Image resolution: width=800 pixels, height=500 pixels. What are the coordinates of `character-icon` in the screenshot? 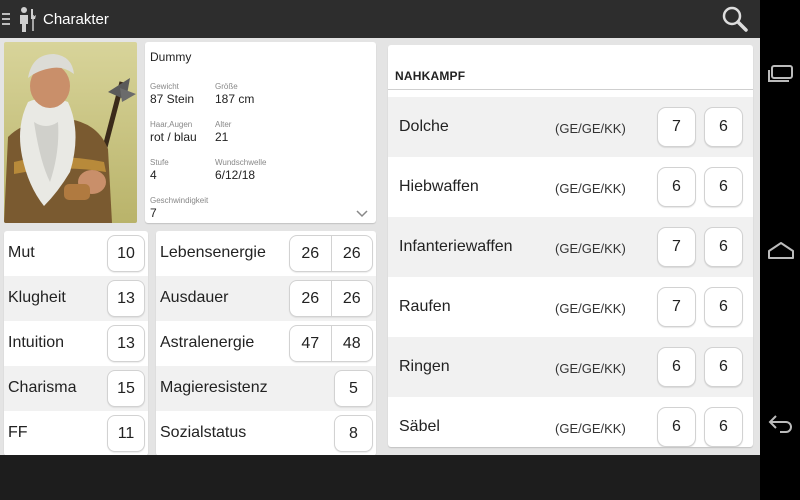 It's located at (27, 19).